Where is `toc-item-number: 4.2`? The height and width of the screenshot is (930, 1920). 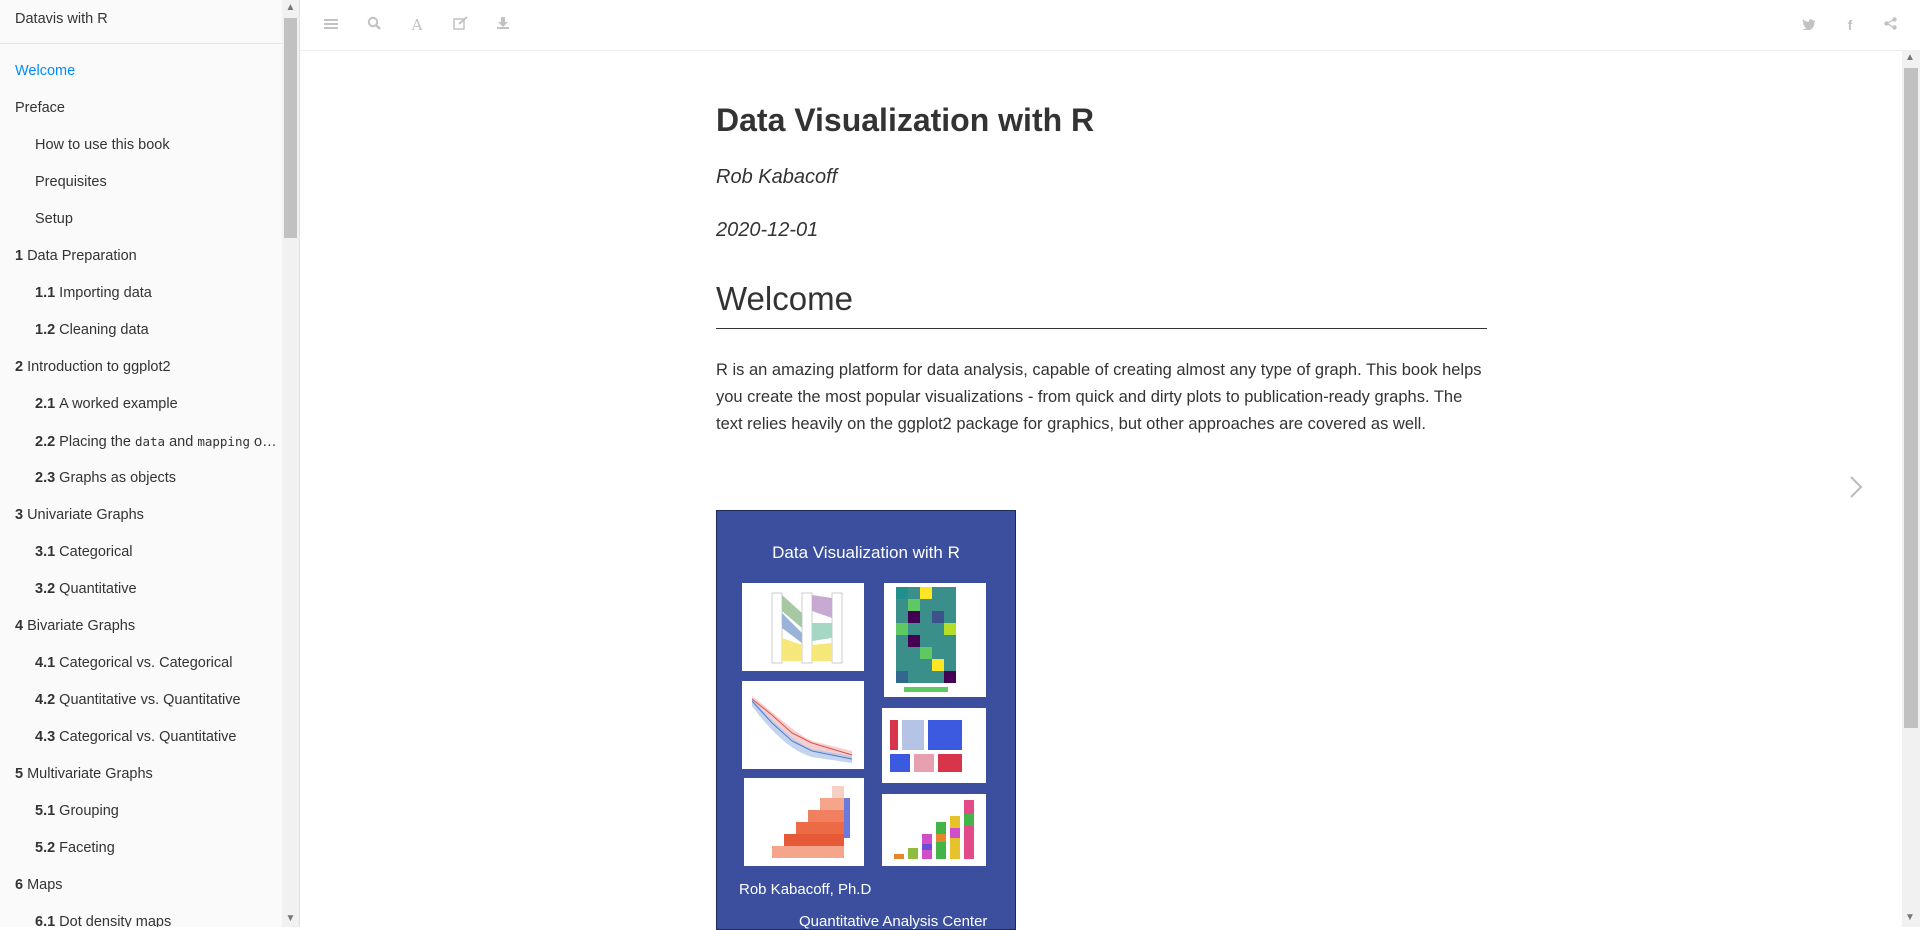
toc-item-number: 4.2 is located at coordinates (45, 700).